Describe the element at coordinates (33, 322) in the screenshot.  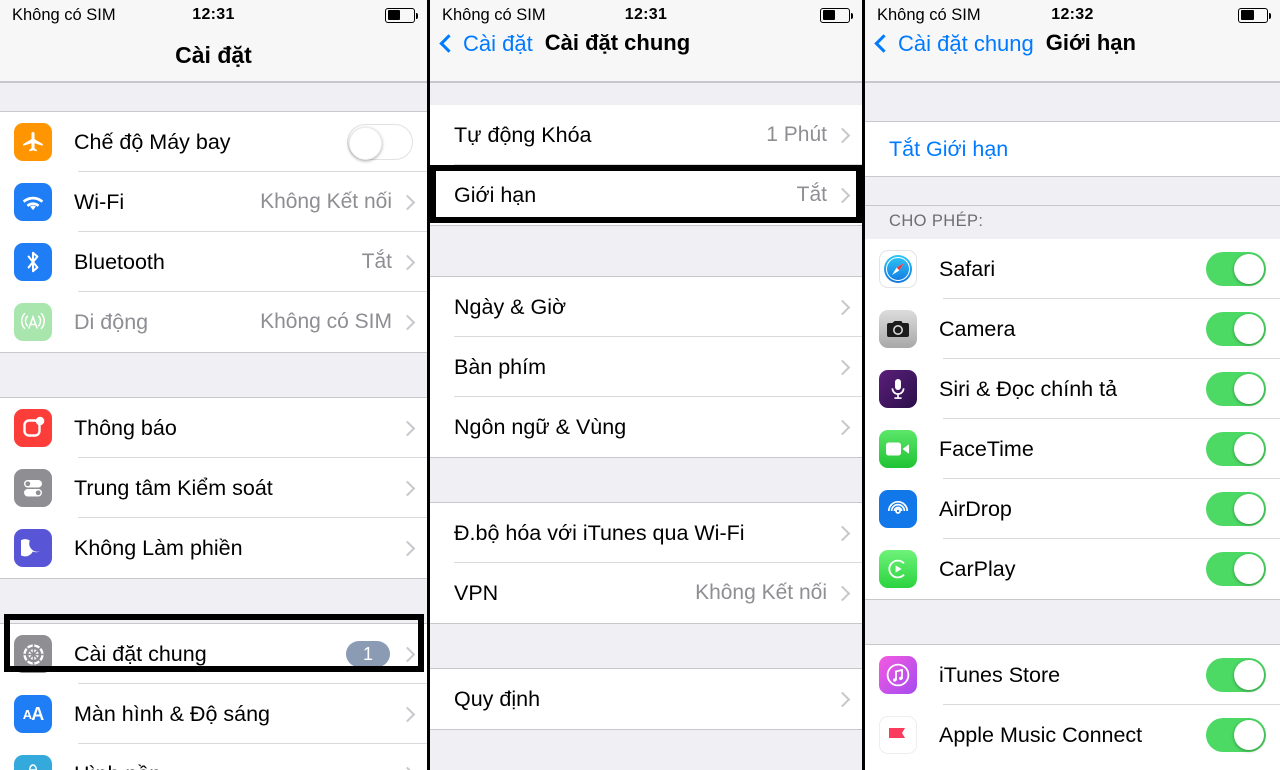
I see `cellular-icon` at that location.